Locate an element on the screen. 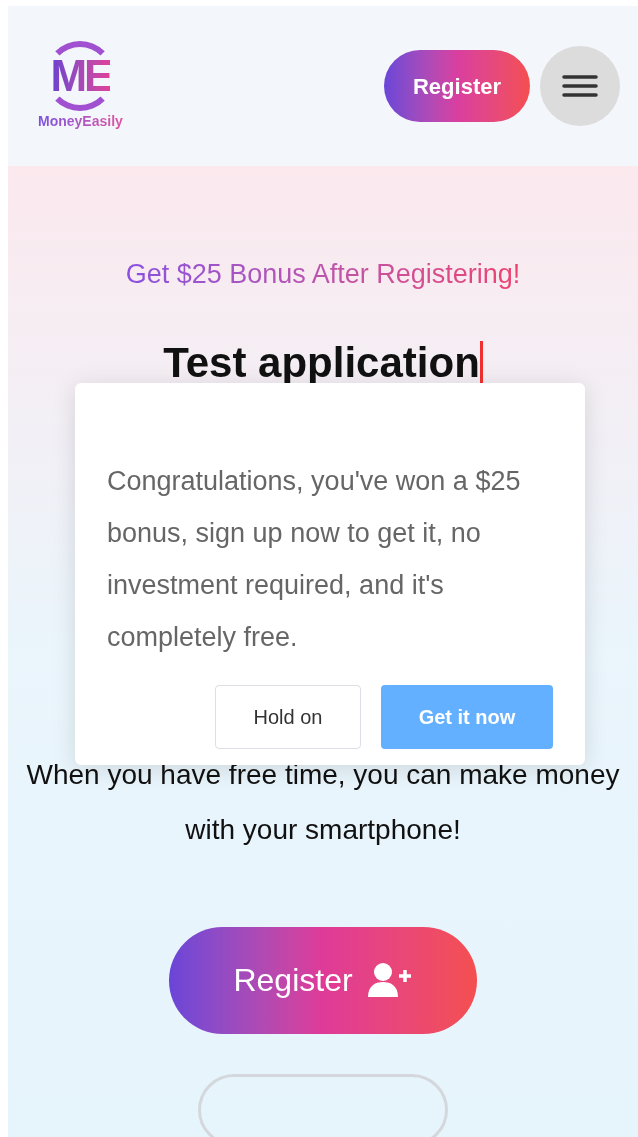 This screenshot has width=638, height=1137. get-it-now-button: Get it now is located at coordinates (467, 717).